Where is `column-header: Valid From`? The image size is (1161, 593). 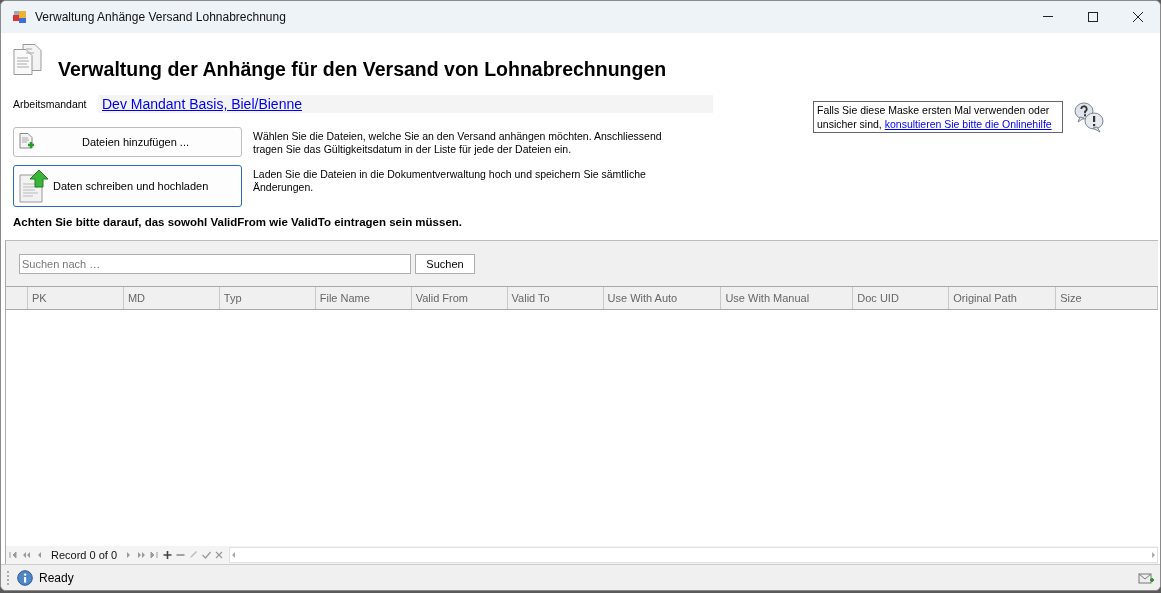 column-header: Valid From is located at coordinates (459, 298).